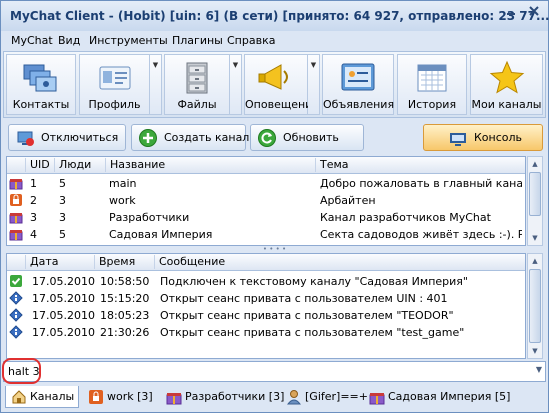  I want to click on table-row: 2 3 work Арбайтен, so click(266, 200).